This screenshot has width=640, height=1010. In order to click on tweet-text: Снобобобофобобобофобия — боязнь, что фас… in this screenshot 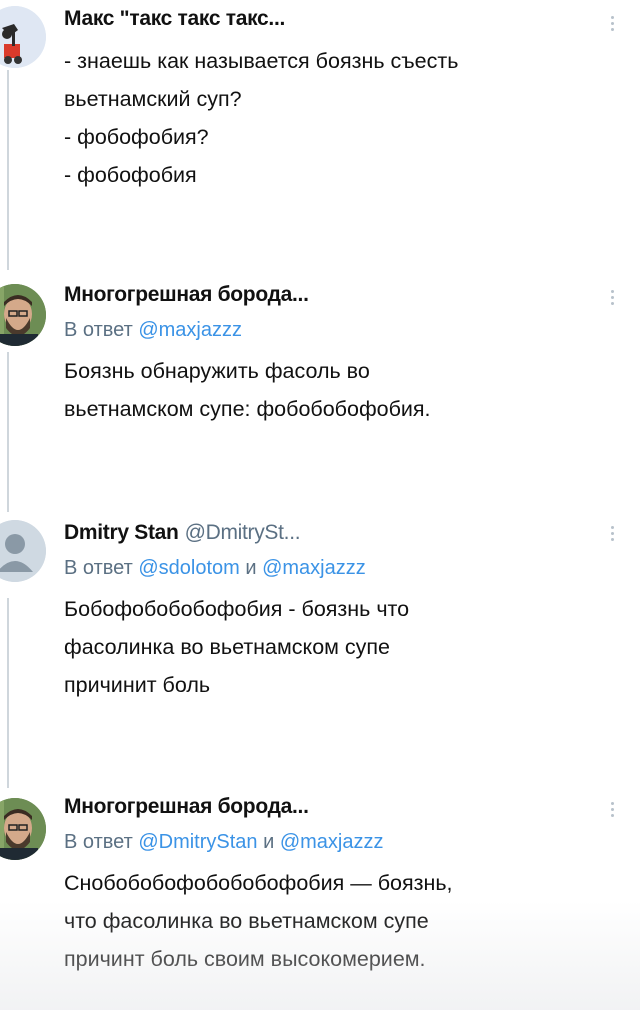, I will do `click(258, 921)`.